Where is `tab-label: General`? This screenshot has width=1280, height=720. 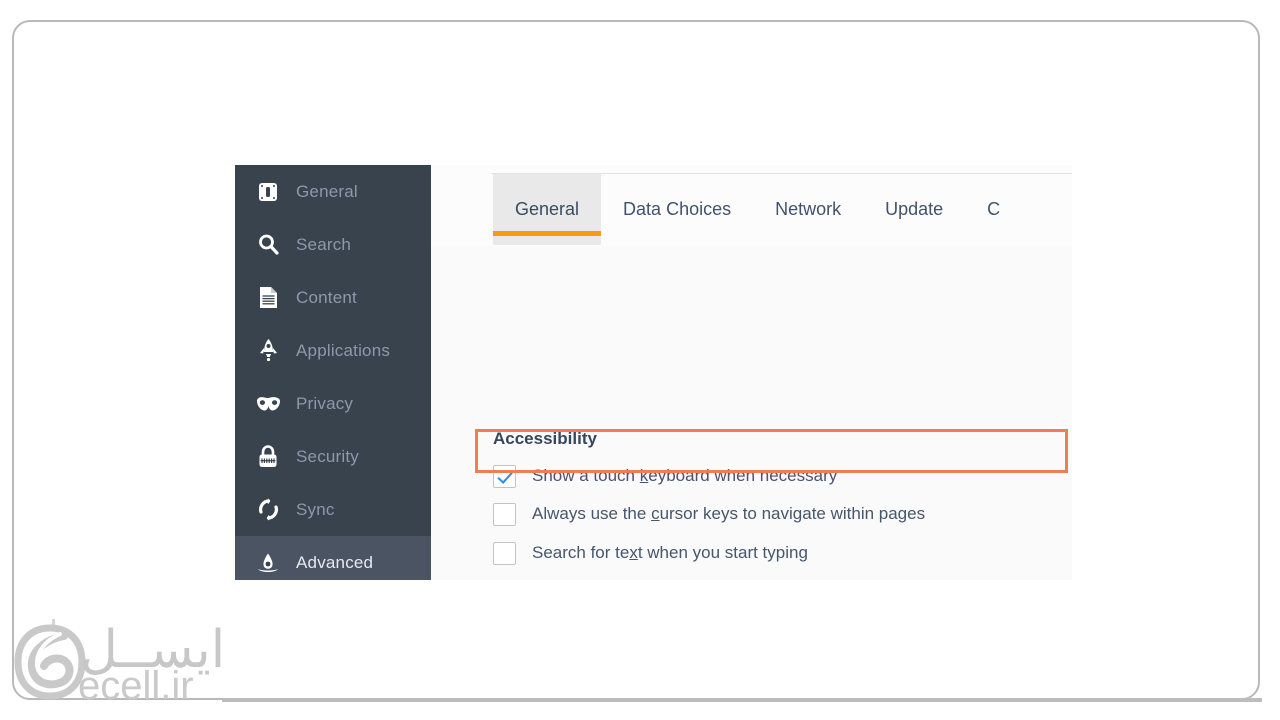 tab-label: General is located at coordinates (547, 209).